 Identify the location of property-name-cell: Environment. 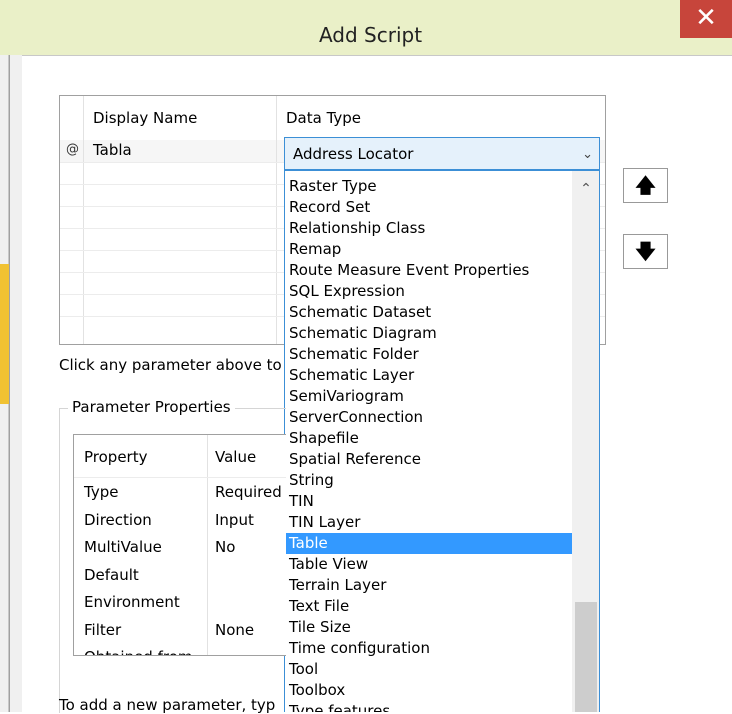
(132, 602).